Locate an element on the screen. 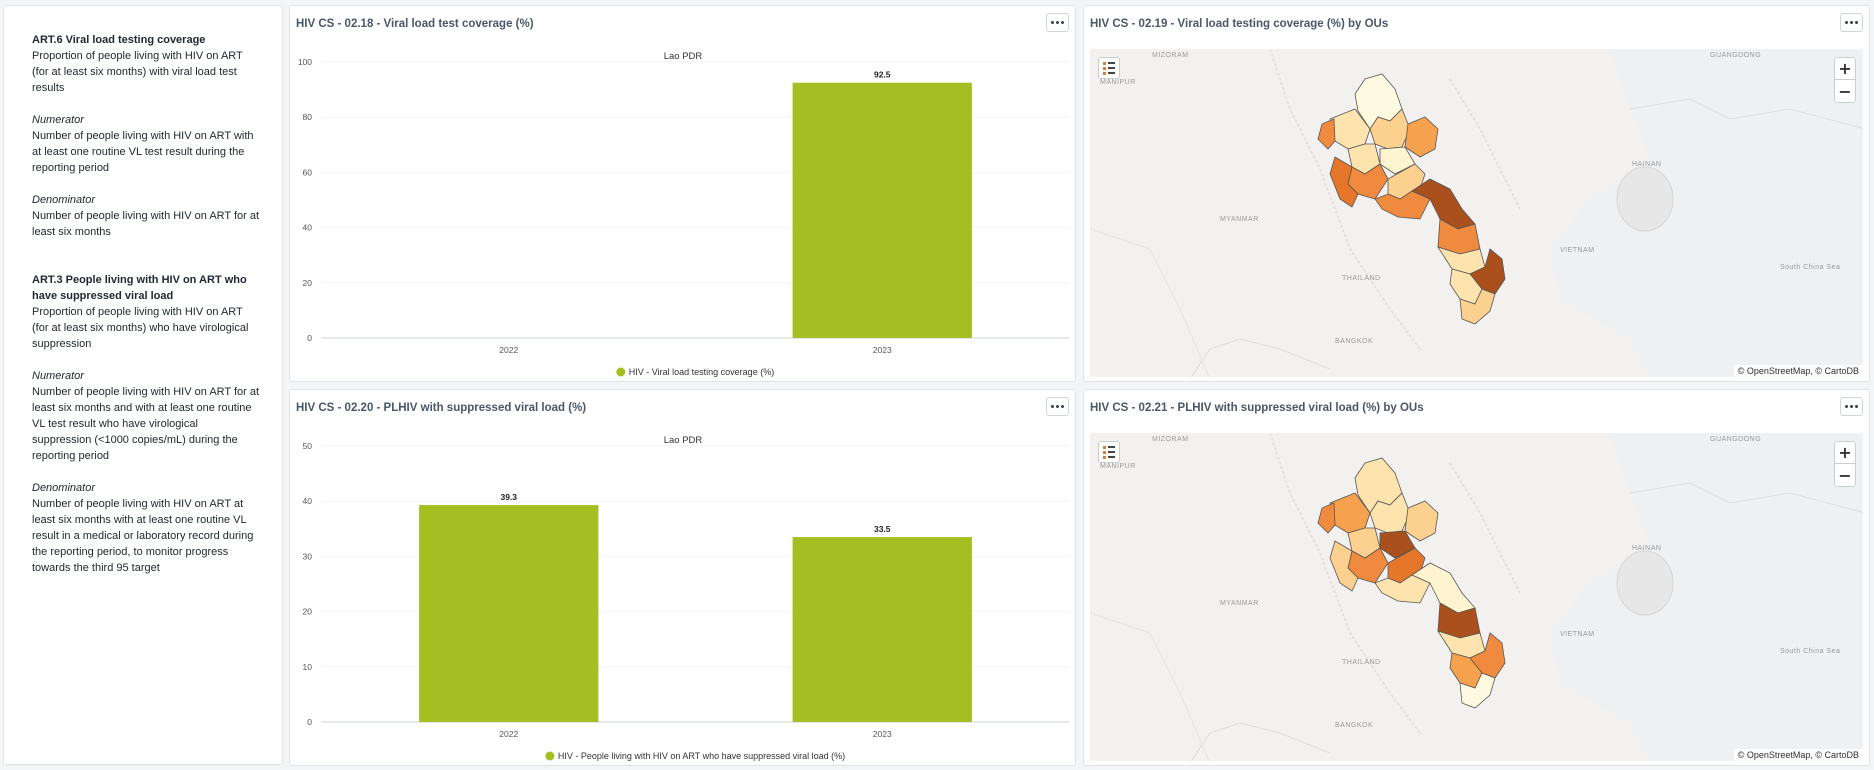 The height and width of the screenshot is (770, 1874). art6-heading: ART.6 Viral load testing coverage is located at coordinates (119, 40).